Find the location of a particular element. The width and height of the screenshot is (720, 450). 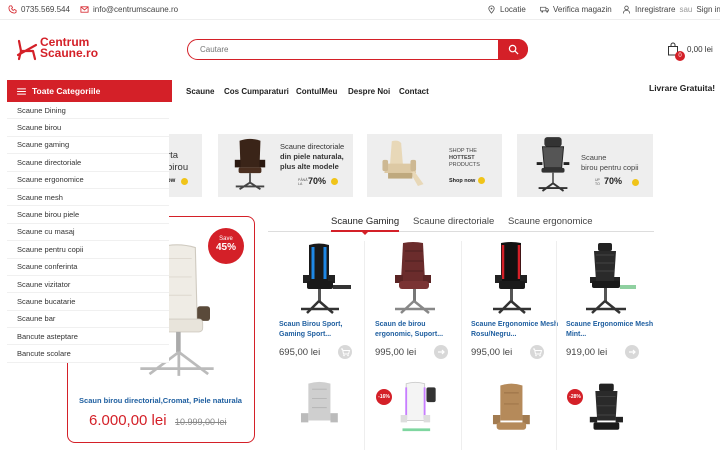

location-label: Locatie is located at coordinates (513, 9).